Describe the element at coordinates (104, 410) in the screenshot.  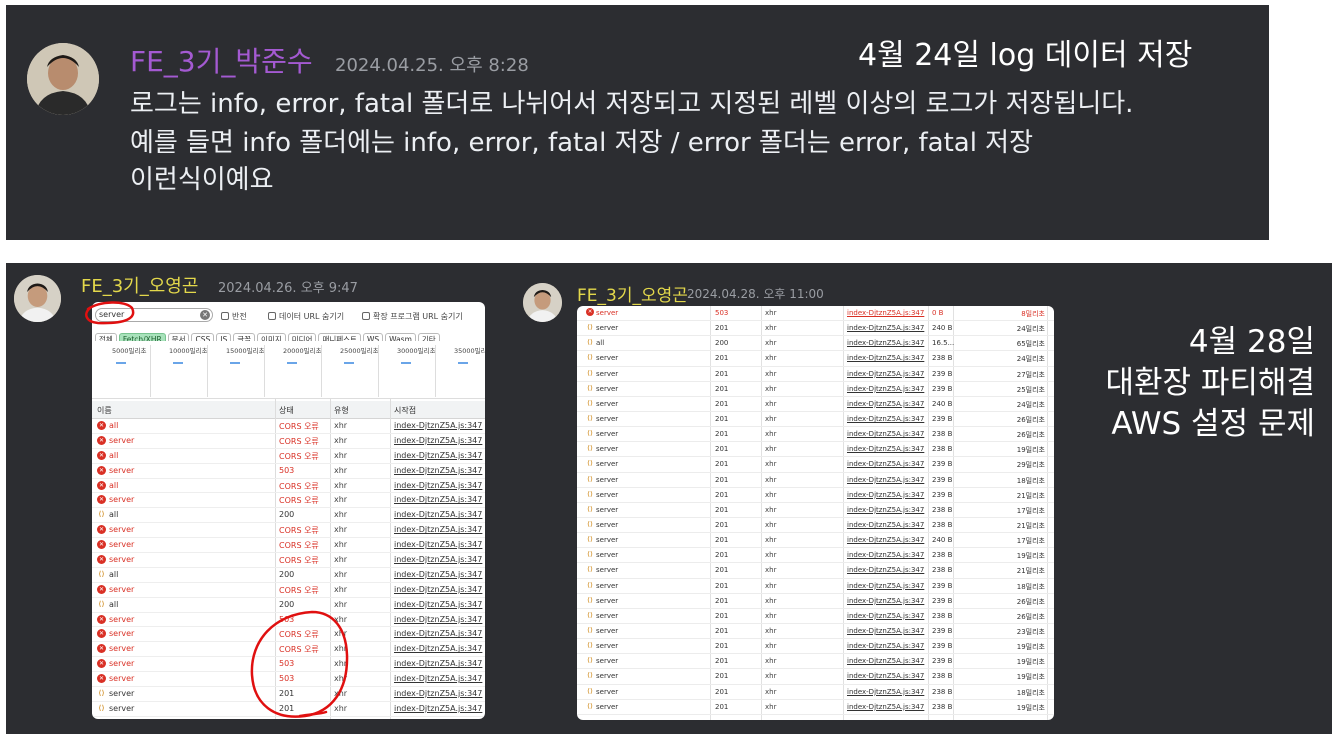
I see `column-header-name: 이름` at that location.